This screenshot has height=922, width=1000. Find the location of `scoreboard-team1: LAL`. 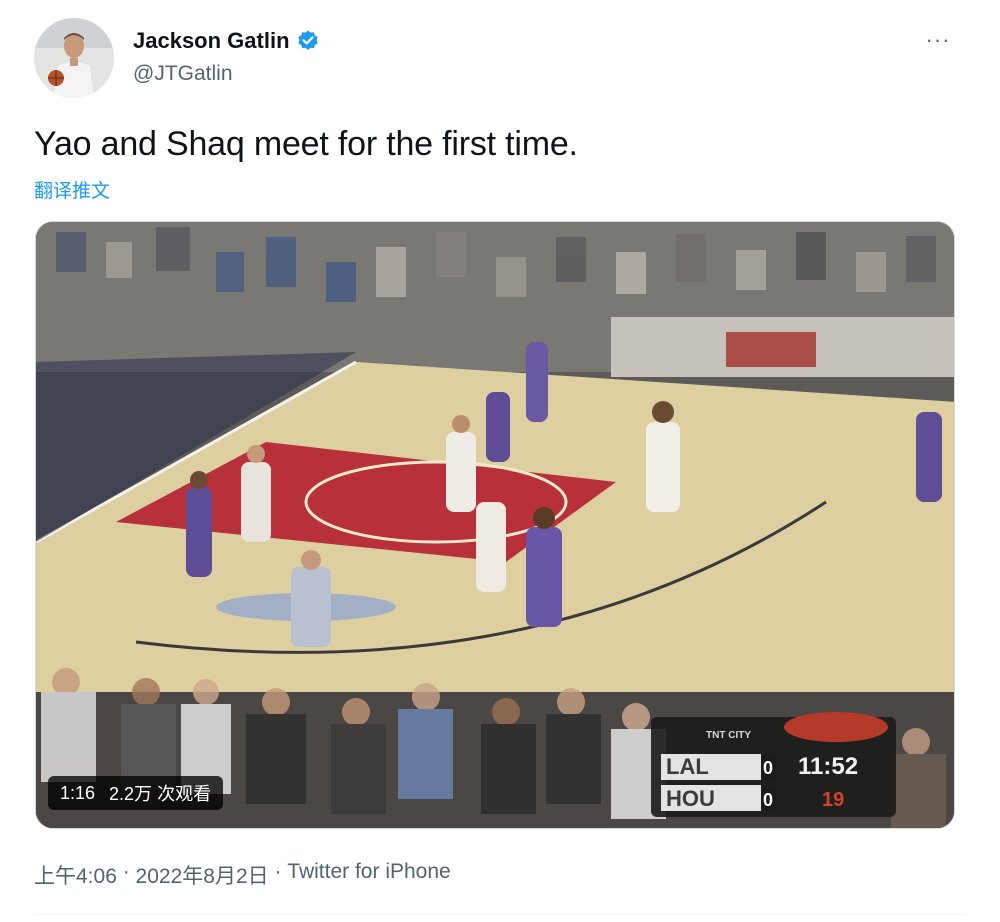

scoreboard-team1: LAL is located at coordinates (687, 766).